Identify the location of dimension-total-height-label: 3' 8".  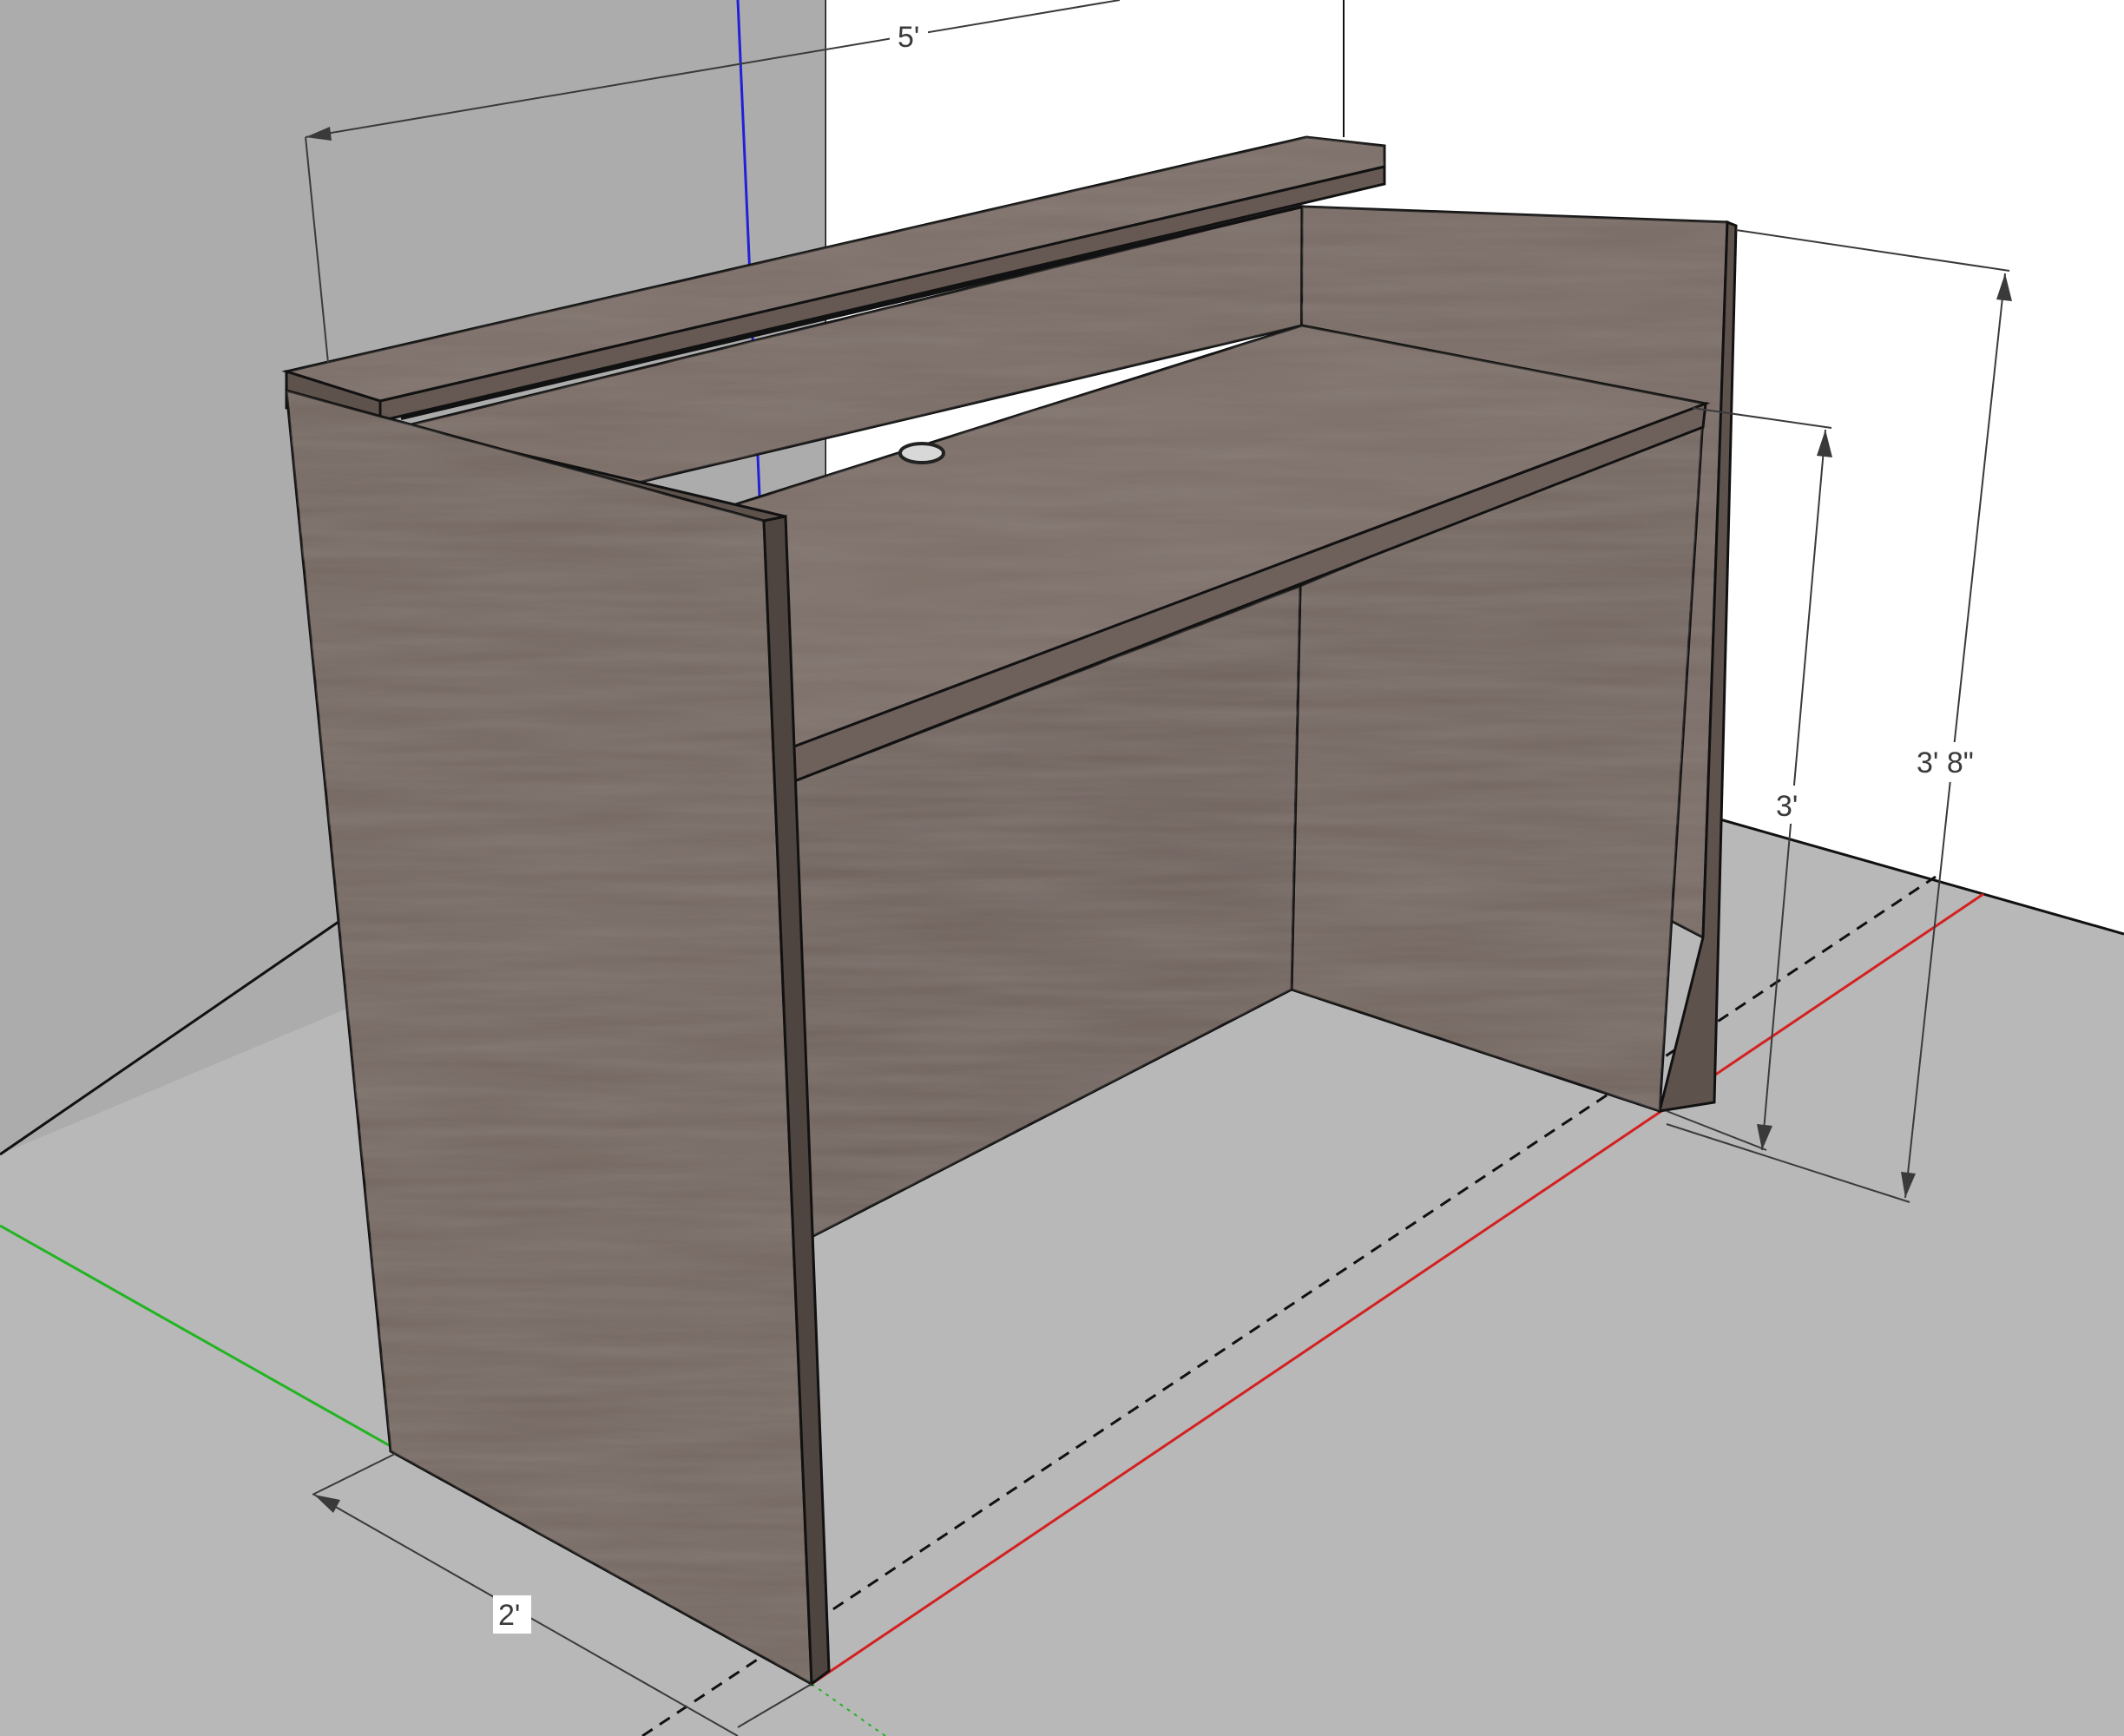
(1945, 762).